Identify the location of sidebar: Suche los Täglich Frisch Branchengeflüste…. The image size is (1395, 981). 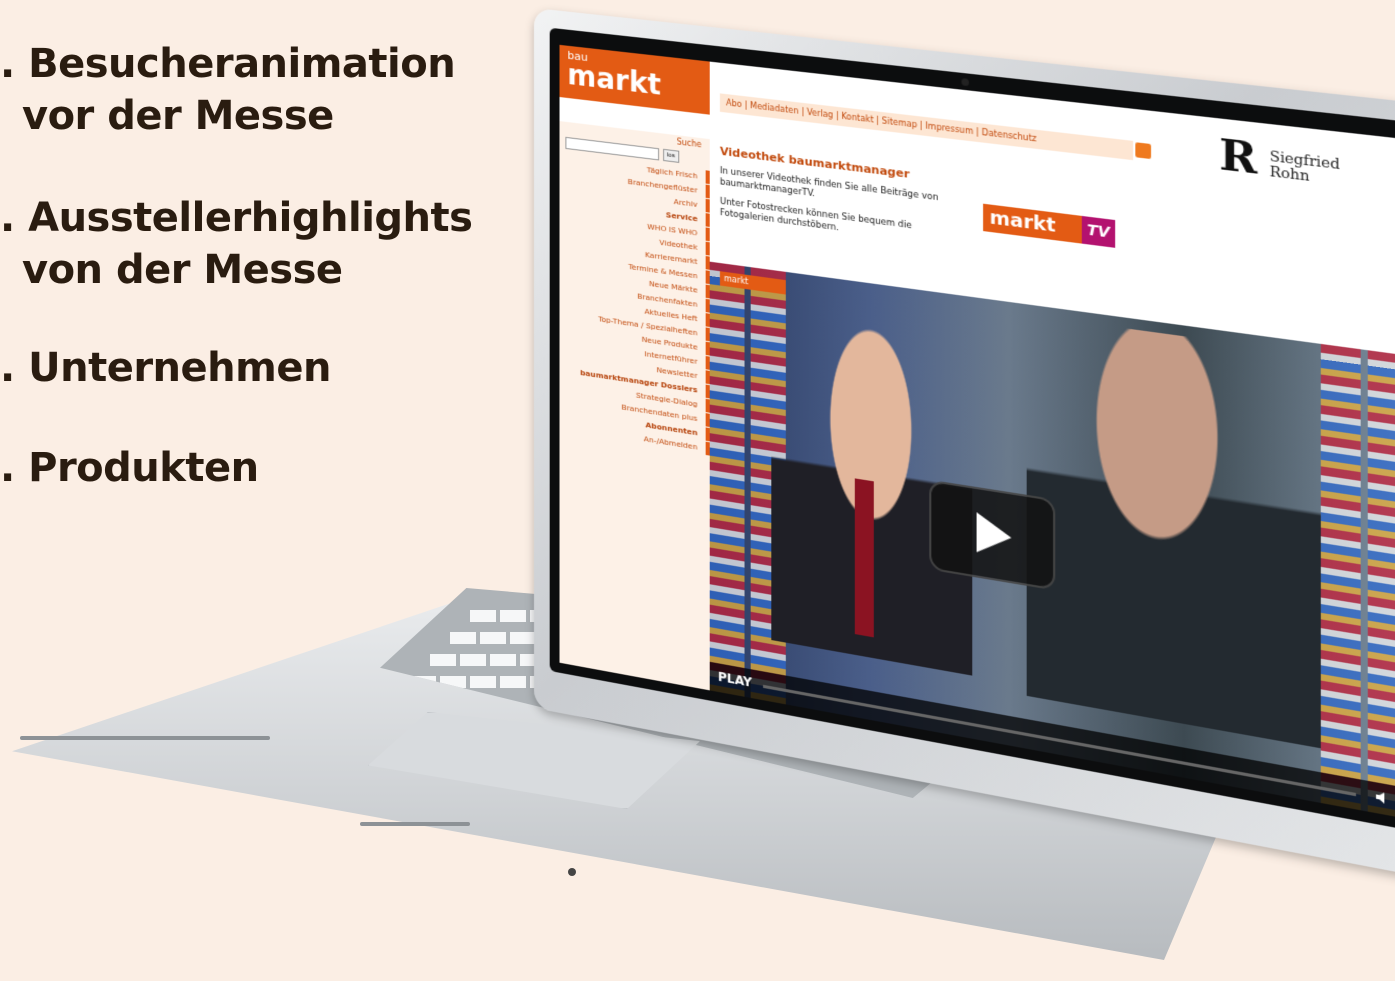
(635, 405).